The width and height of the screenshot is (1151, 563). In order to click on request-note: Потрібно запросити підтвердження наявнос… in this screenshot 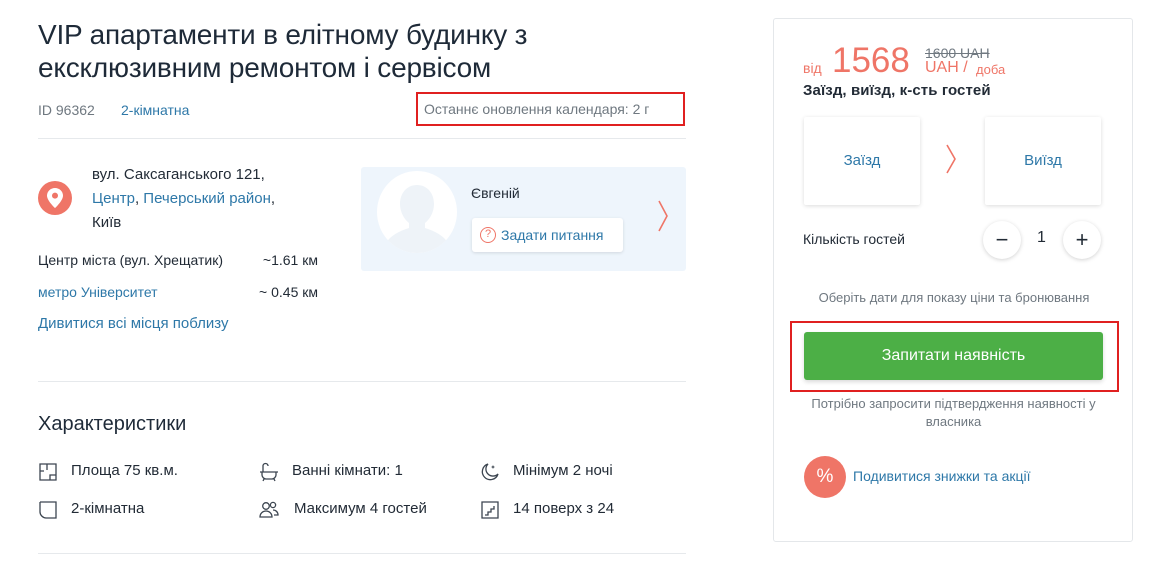, I will do `click(953, 412)`.